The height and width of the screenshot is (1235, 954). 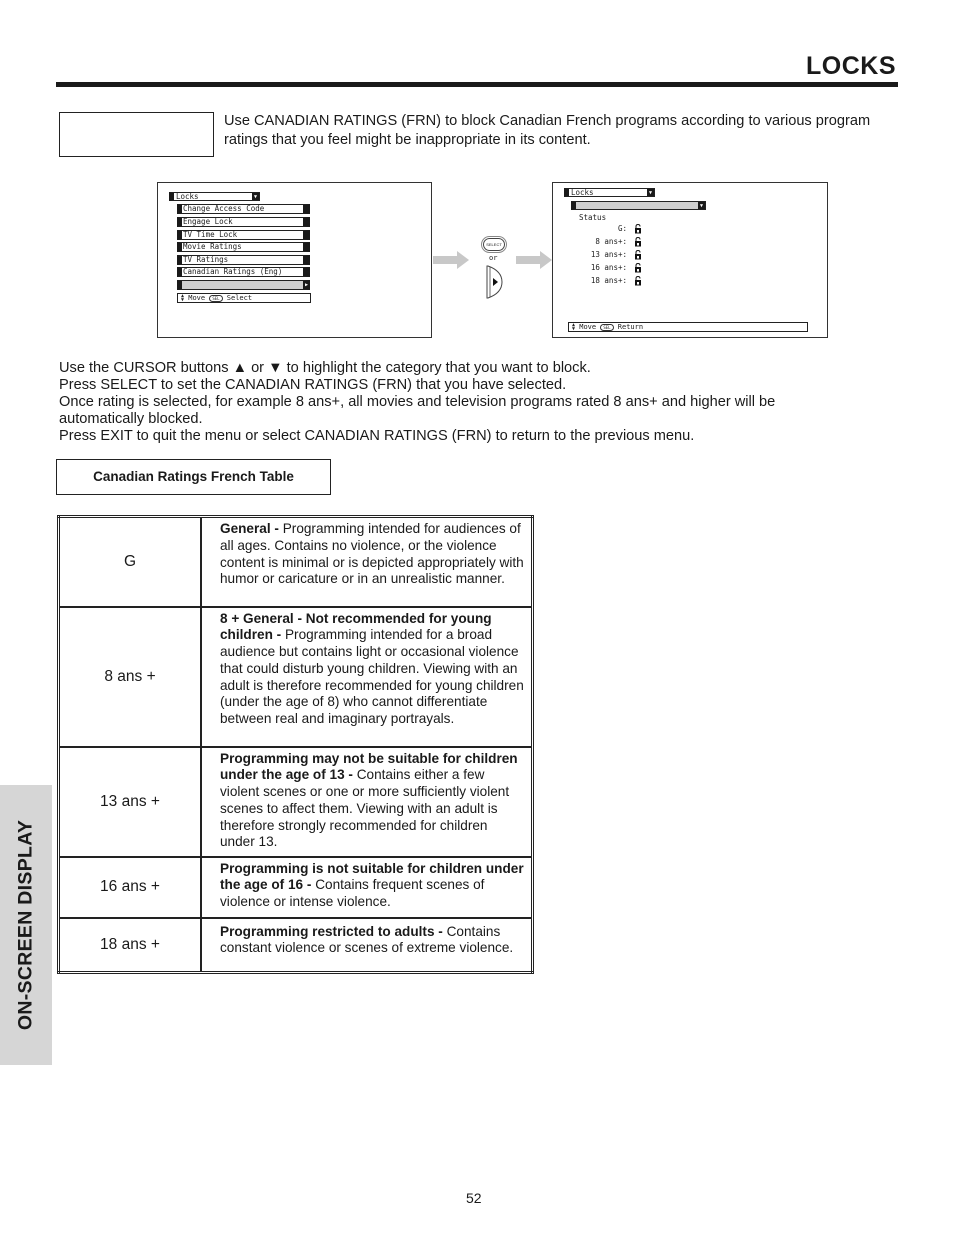 I want to click on page-number: 52, so click(x=474, y=1198).